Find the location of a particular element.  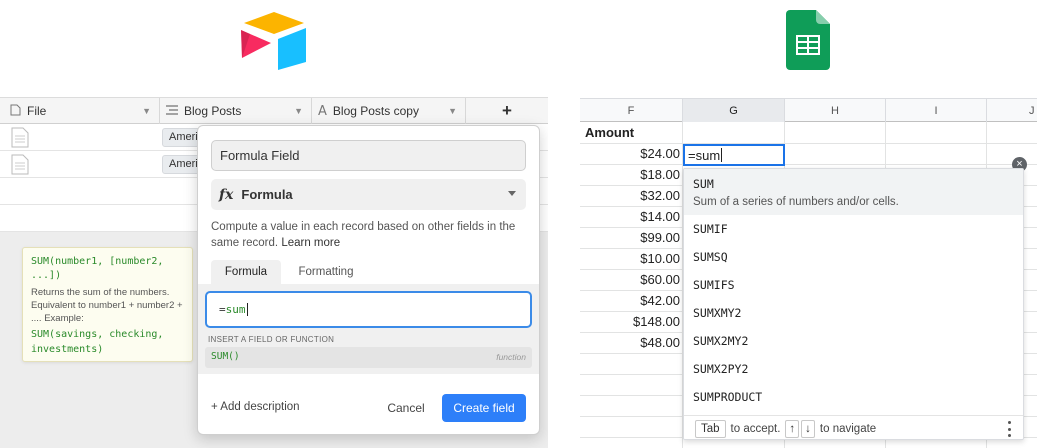

column-header-blog-posts-copy: A Blog Posts copy ▼ is located at coordinates (389, 111).